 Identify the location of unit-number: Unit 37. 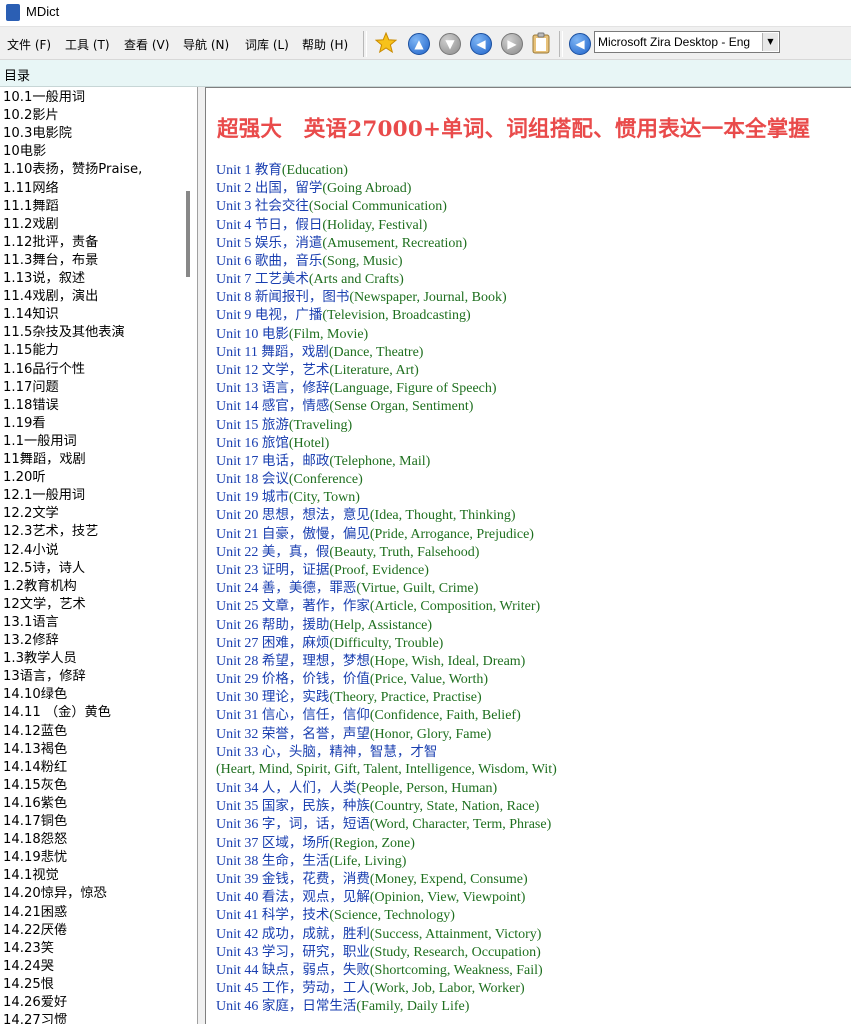
(237, 843).